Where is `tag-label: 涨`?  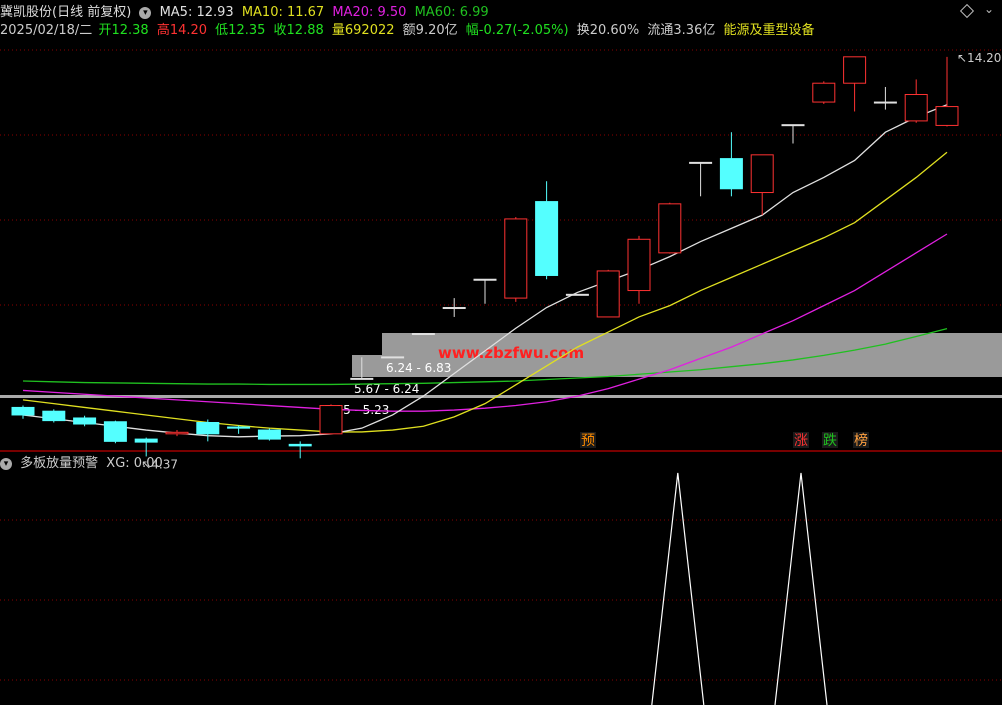 tag-label: 涨 is located at coordinates (801, 441).